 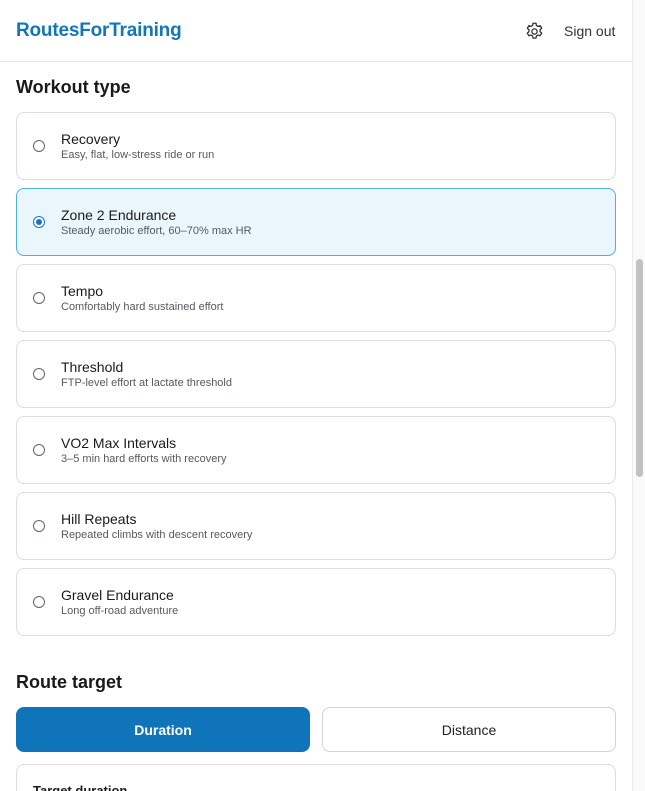 I want to click on scrollbar, so click(x=638, y=395).